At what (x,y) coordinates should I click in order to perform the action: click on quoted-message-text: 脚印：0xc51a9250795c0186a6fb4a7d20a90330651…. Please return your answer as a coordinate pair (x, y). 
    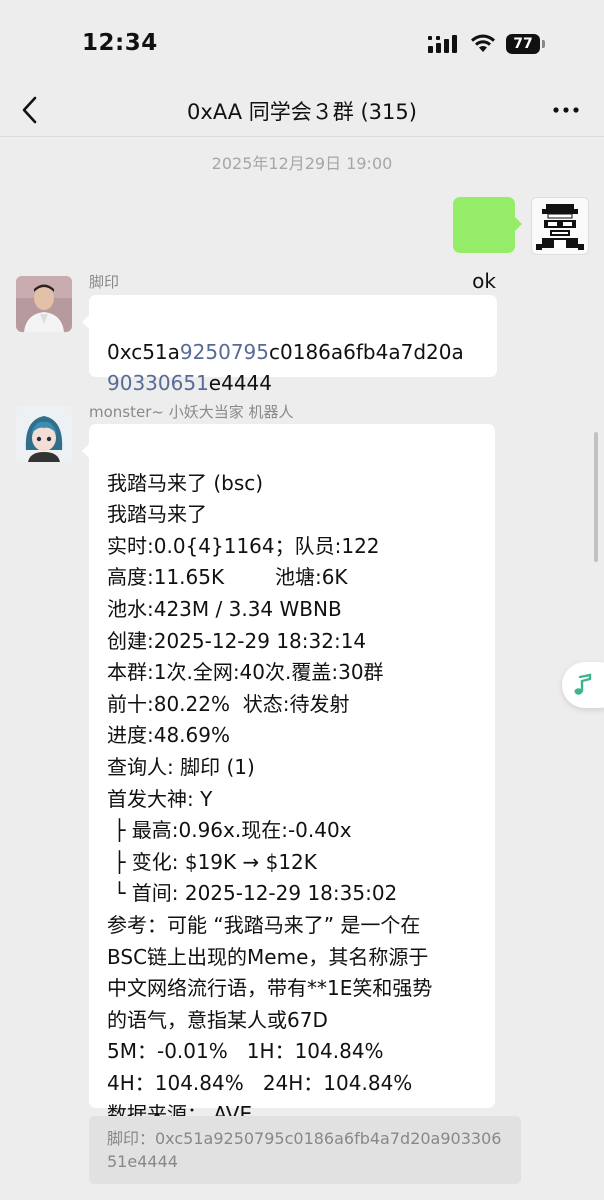
    Looking at the image, I should click on (304, 1150).